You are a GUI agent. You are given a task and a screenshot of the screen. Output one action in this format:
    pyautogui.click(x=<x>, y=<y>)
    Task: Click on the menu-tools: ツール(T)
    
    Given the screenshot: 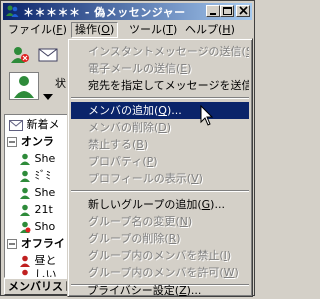 What is the action you would take?
    pyautogui.click(x=153, y=30)
    